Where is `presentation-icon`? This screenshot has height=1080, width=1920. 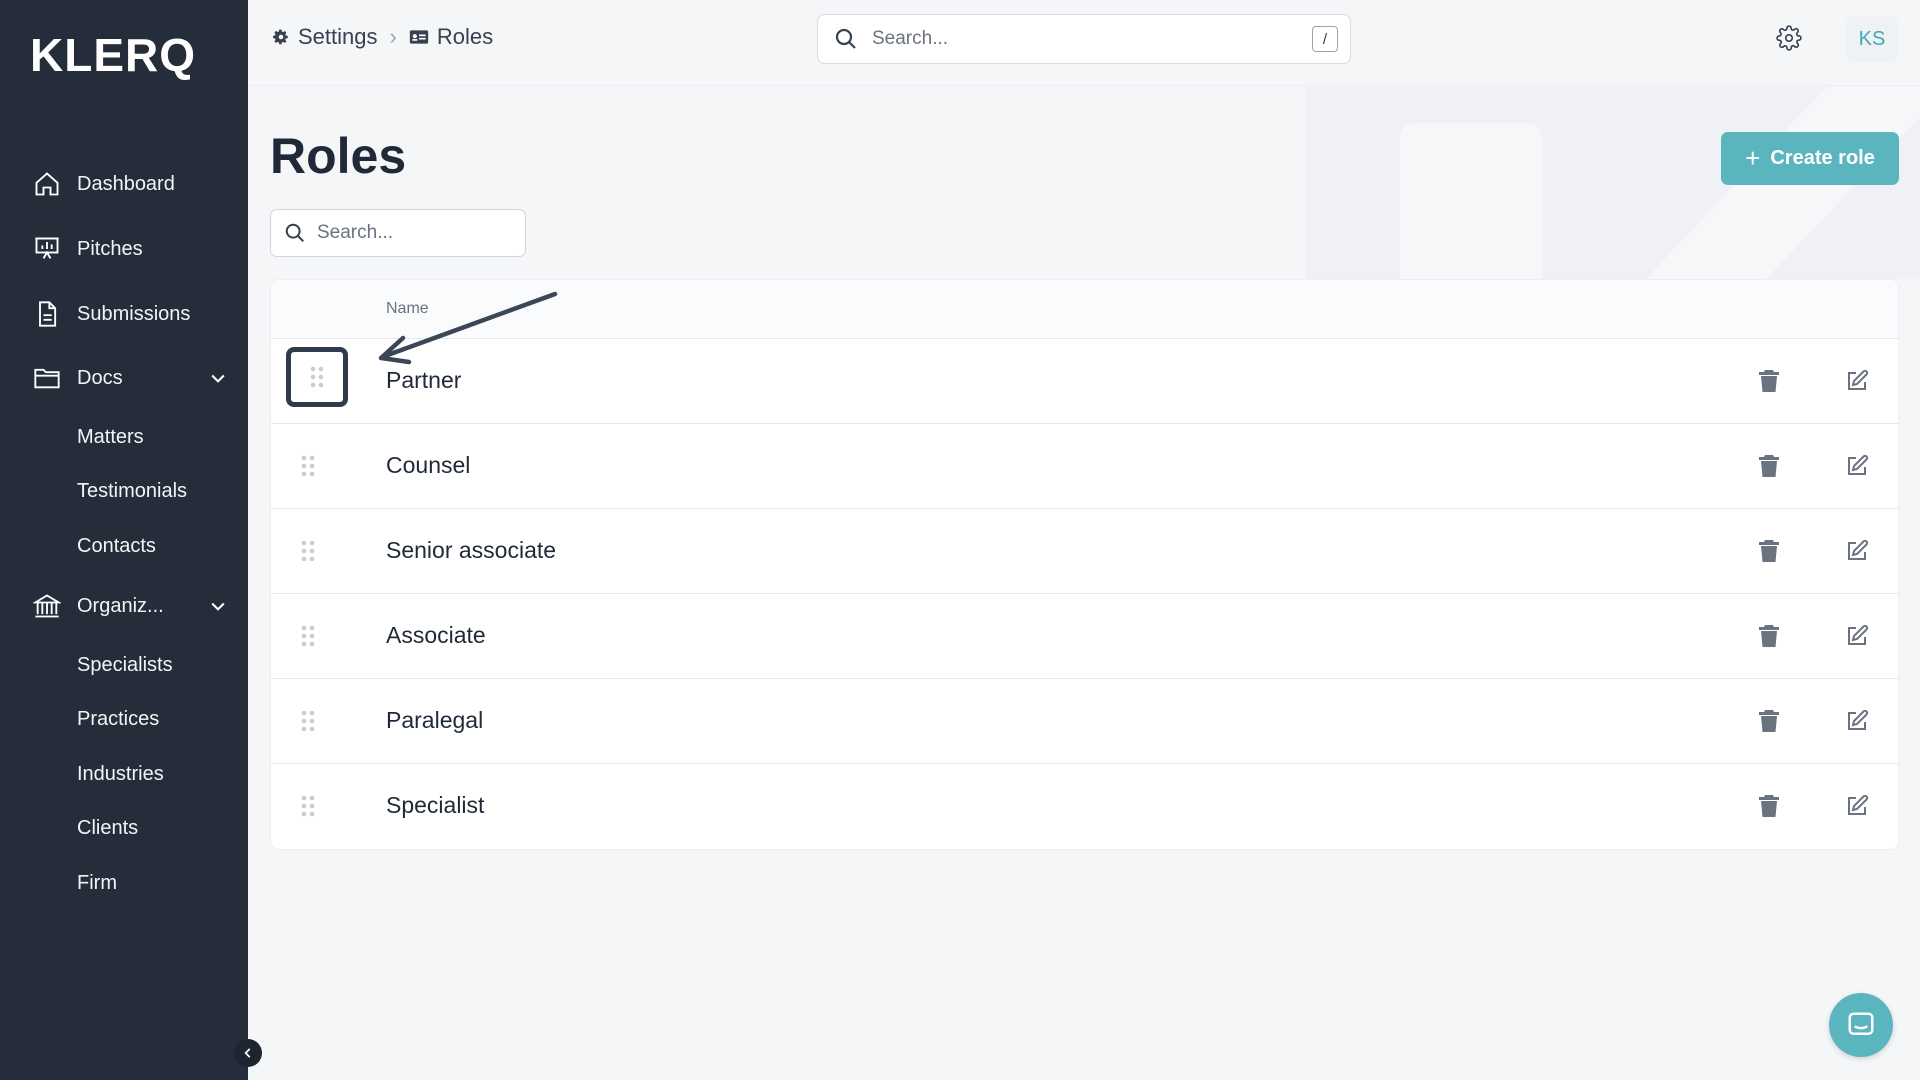 presentation-icon is located at coordinates (47, 249).